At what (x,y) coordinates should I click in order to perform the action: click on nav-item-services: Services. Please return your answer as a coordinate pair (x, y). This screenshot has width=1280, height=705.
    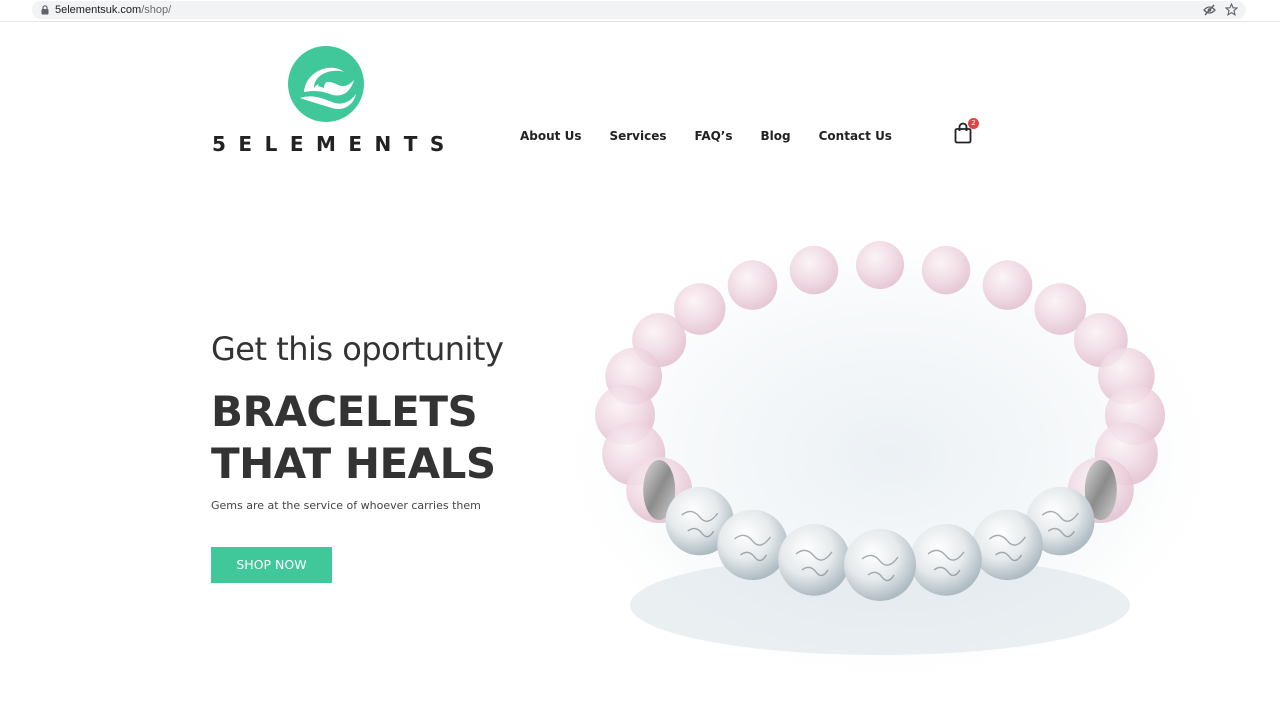
    Looking at the image, I should click on (637, 137).